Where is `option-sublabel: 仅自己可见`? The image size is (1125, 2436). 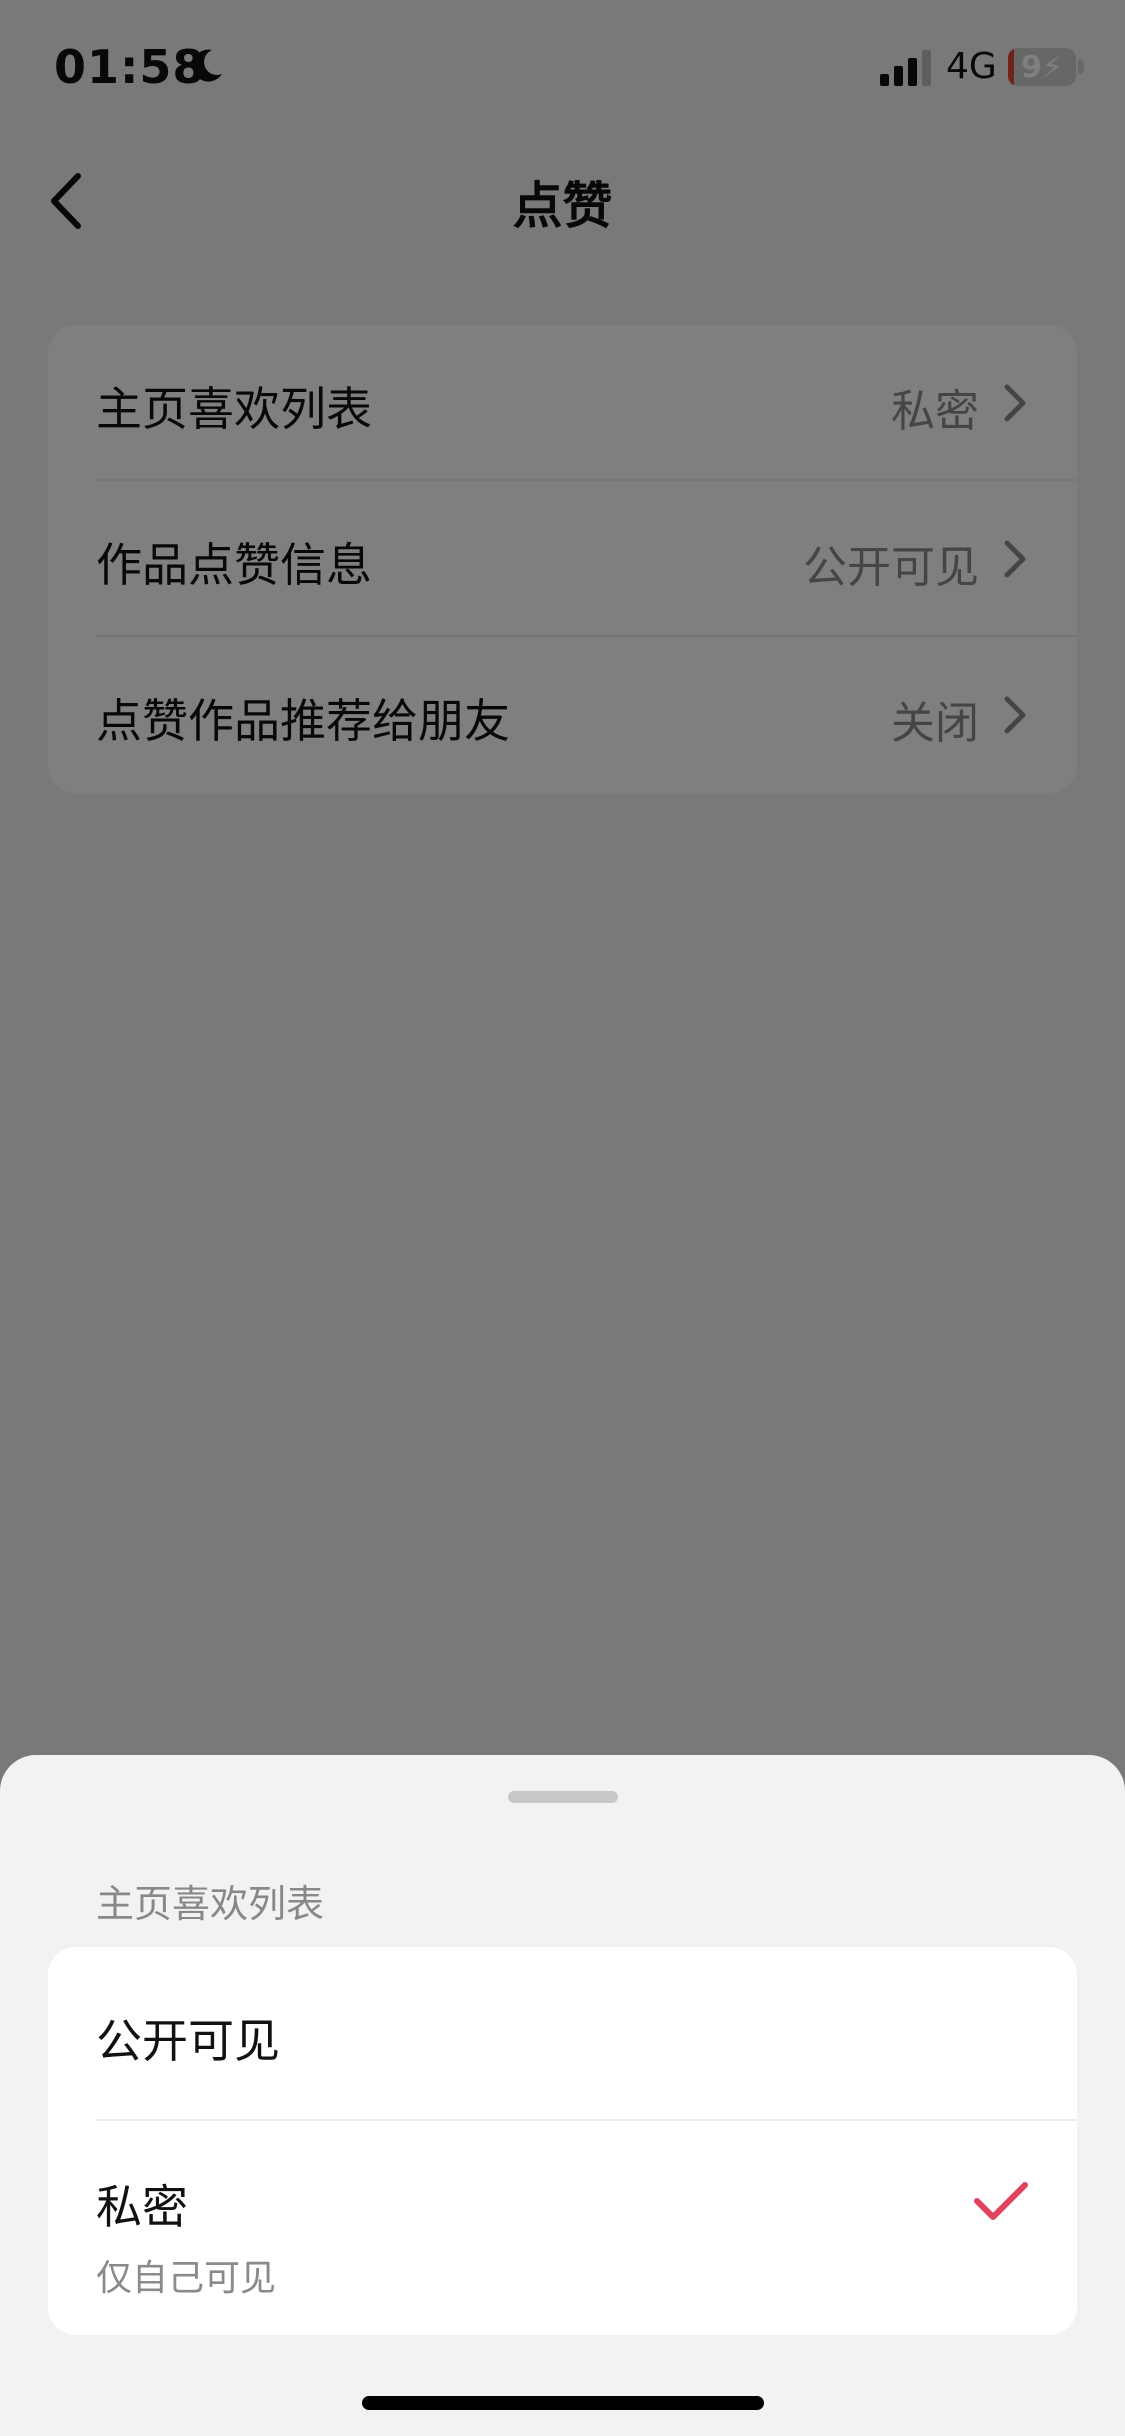 option-sublabel: 仅自己可见 is located at coordinates (186, 2278).